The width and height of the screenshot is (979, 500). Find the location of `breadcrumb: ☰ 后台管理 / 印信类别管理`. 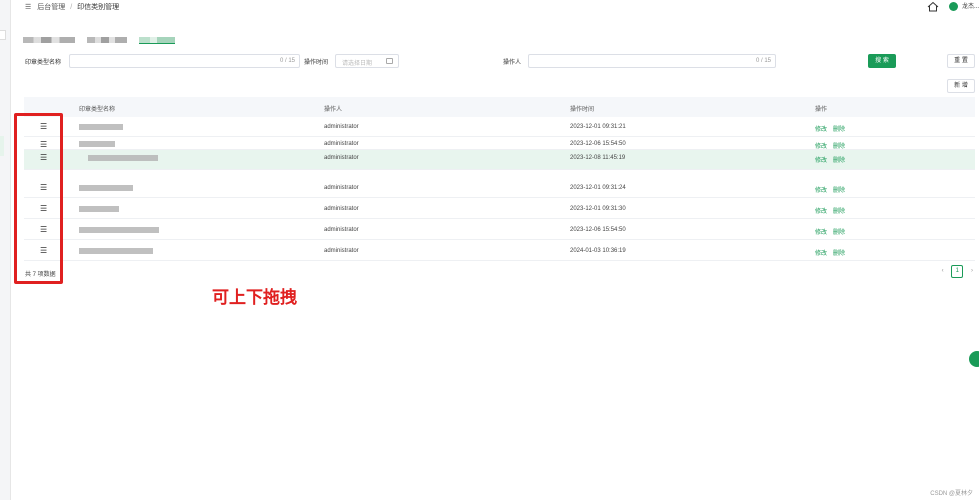

breadcrumb: ☰ 后台管理 / 印信类别管理 is located at coordinates (72, 7).